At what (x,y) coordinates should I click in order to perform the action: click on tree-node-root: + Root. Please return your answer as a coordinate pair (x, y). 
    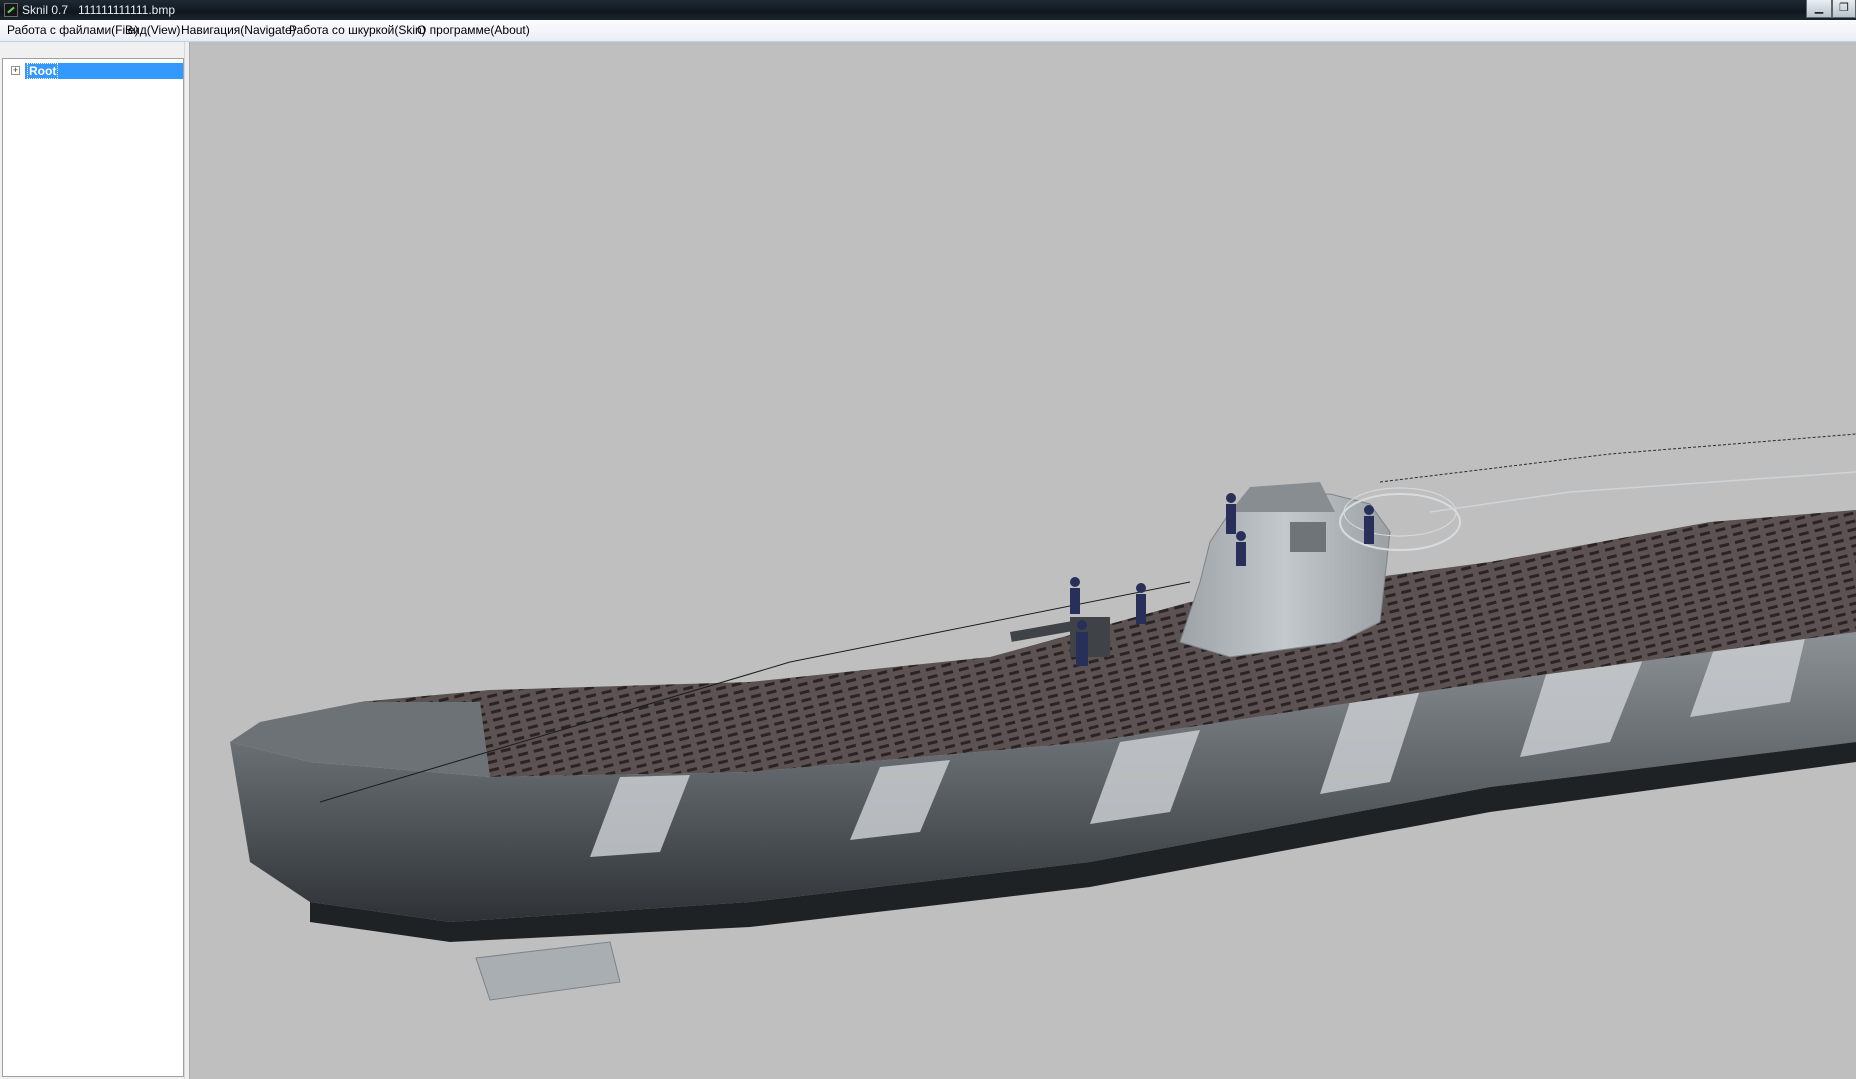
    Looking at the image, I should click on (96, 71).